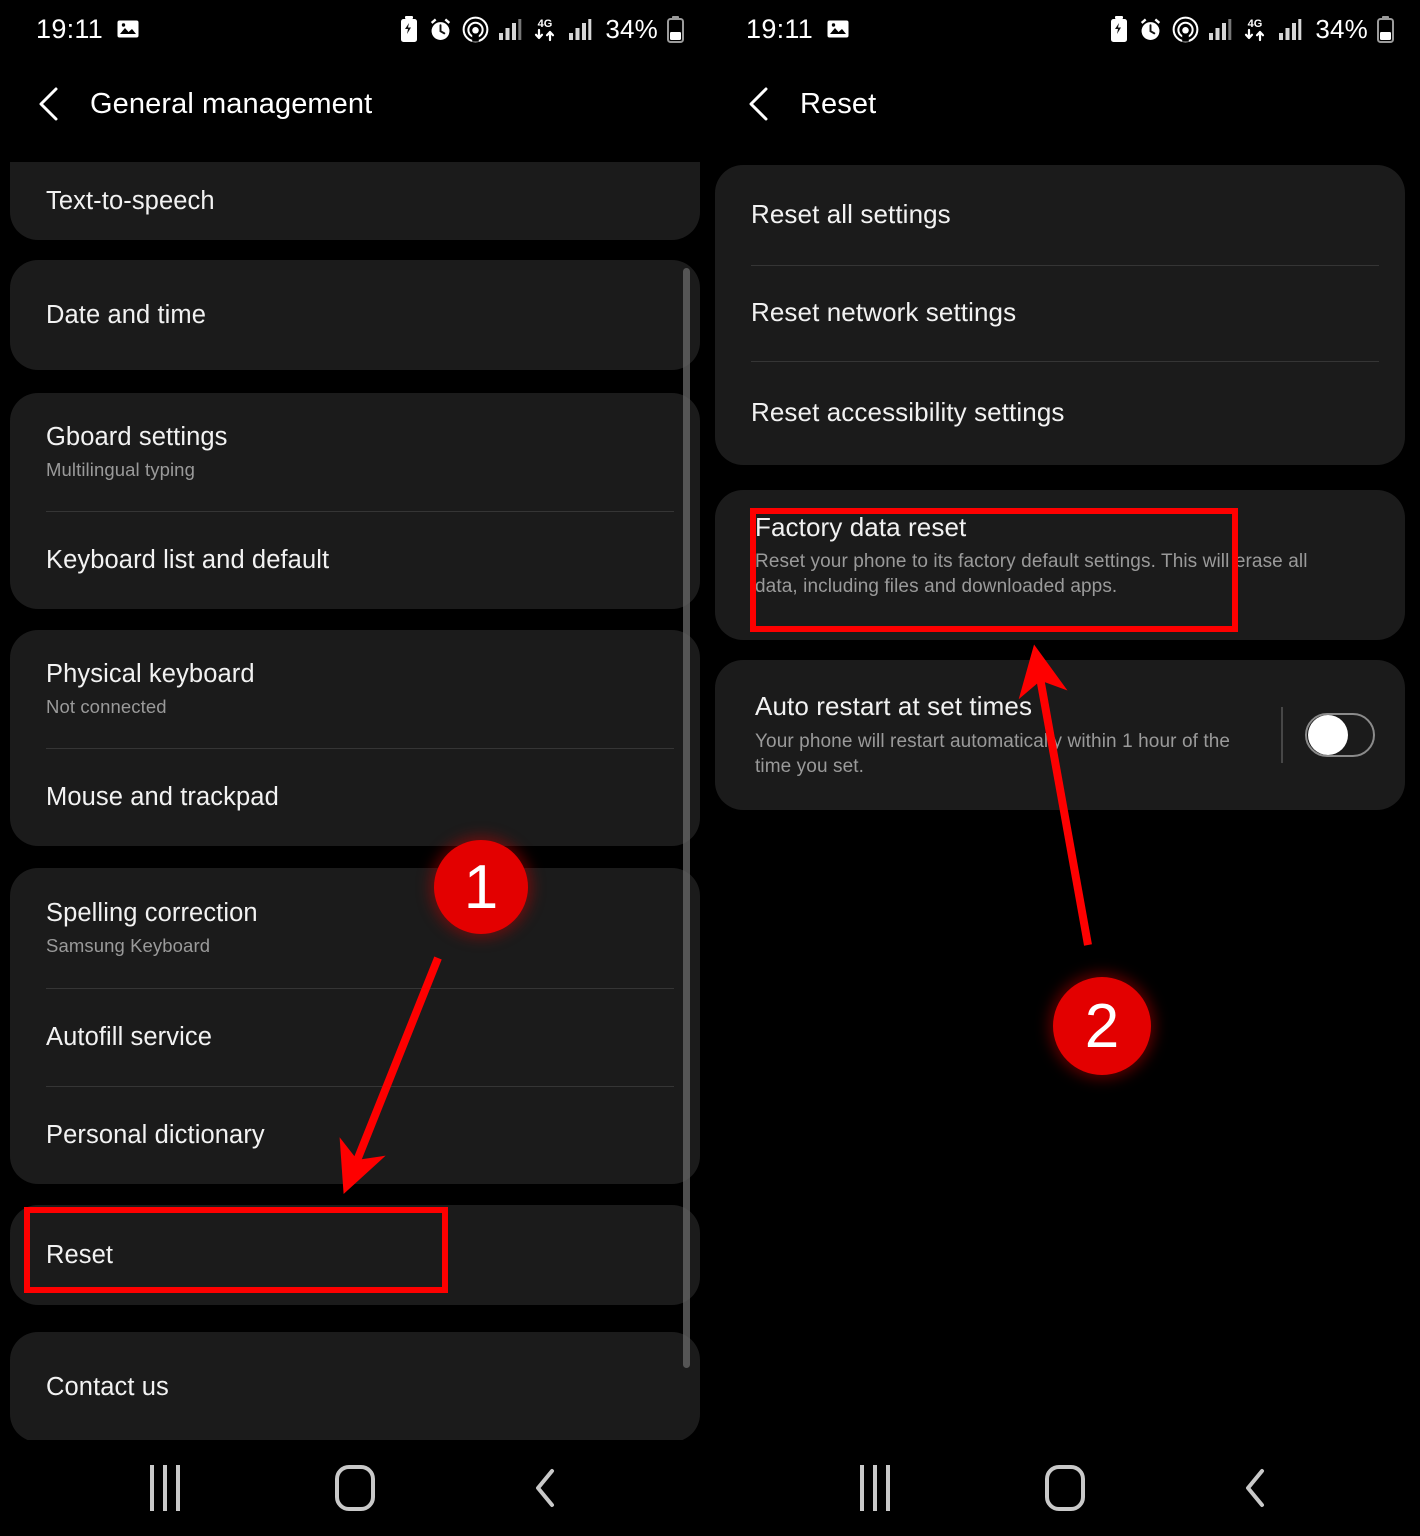 This screenshot has height=1536, width=1420. I want to click on settings-group-date-time: Date and time, so click(355, 315).